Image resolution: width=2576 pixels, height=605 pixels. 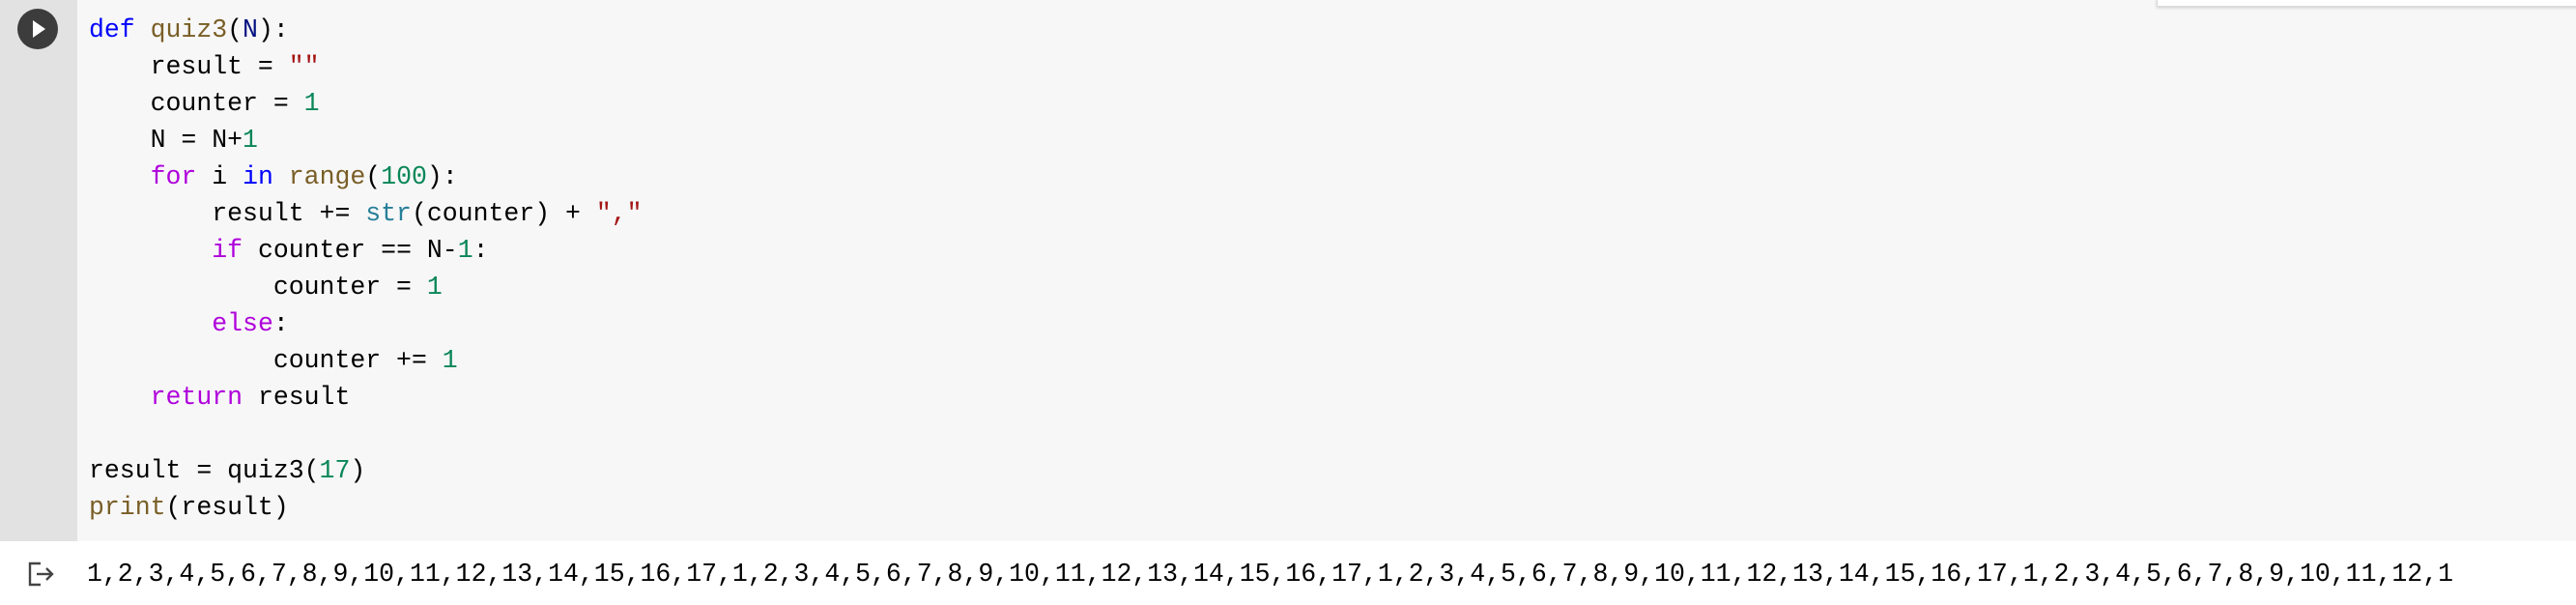 I want to click on play-icon, so click(x=39, y=29).